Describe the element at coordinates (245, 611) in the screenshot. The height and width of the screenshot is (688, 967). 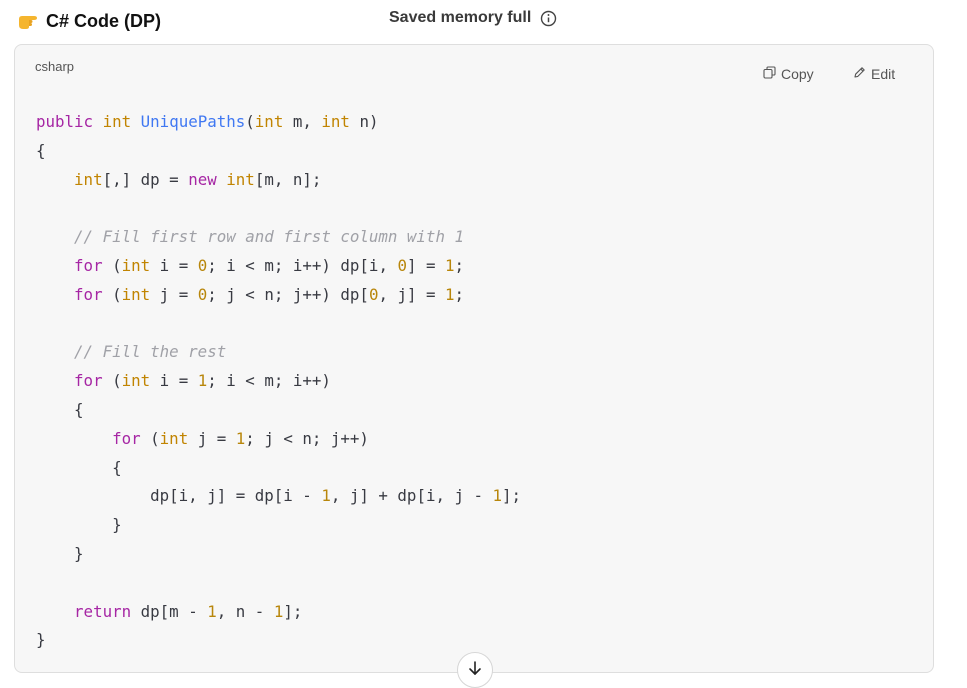
I see `code-token: , n -` at that location.